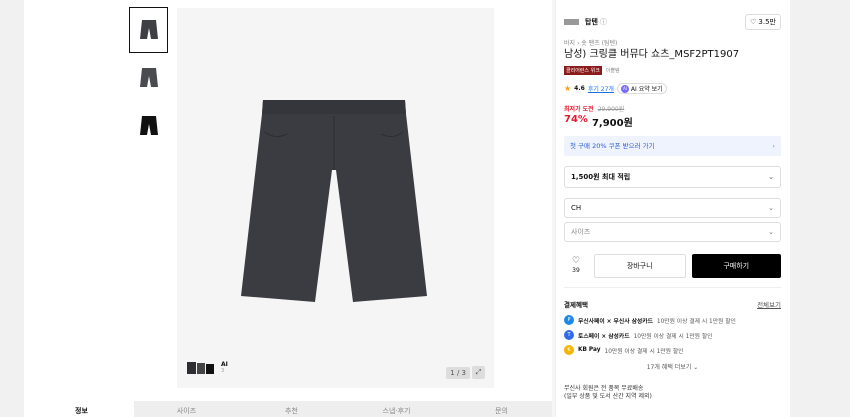 The height and width of the screenshot is (417, 850). I want to click on breadcrumb: 바지 › 숏 팬츠 (팀텐), so click(672, 42).